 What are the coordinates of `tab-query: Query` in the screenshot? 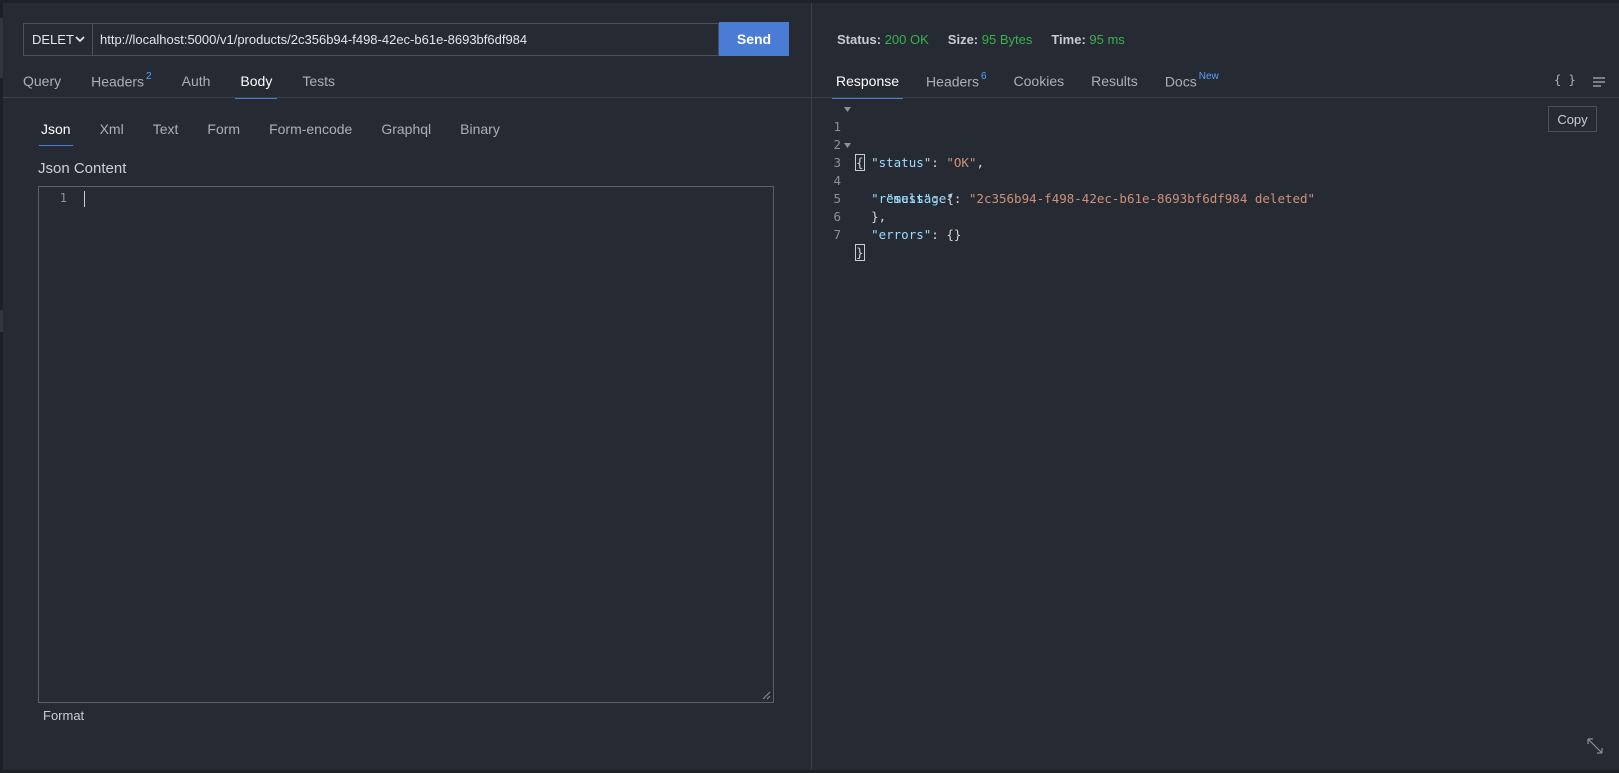 It's located at (42, 86).